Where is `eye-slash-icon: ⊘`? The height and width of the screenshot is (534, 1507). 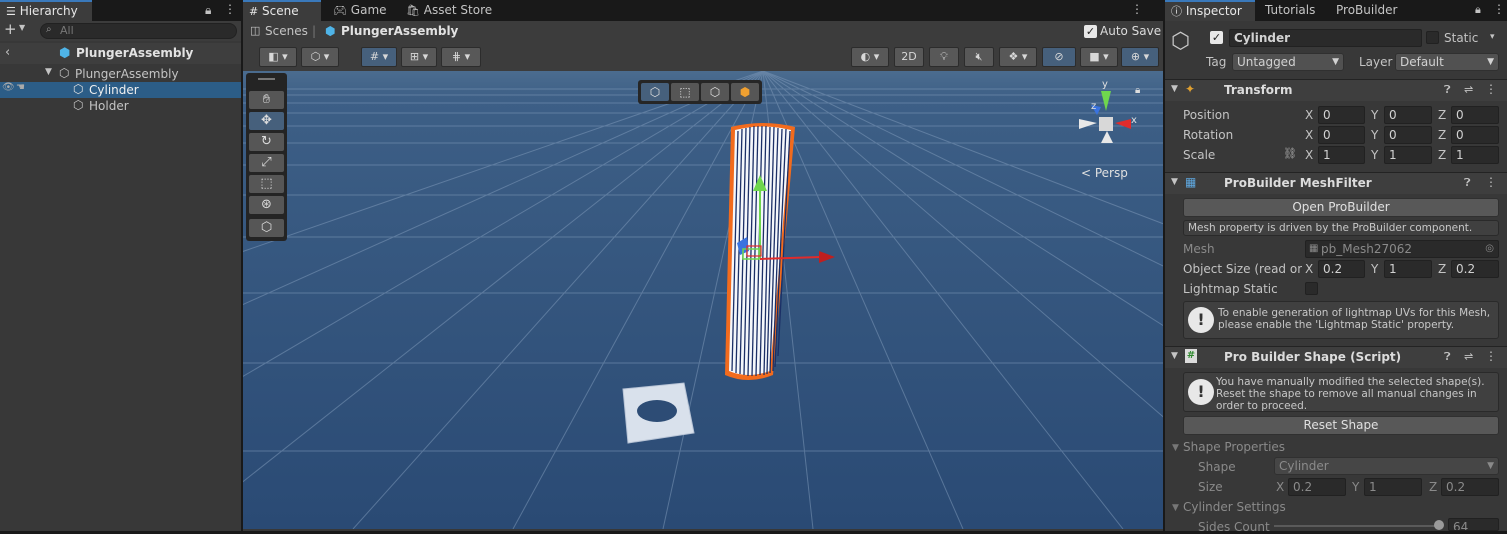
eye-slash-icon: ⊘ is located at coordinates (1059, 56).